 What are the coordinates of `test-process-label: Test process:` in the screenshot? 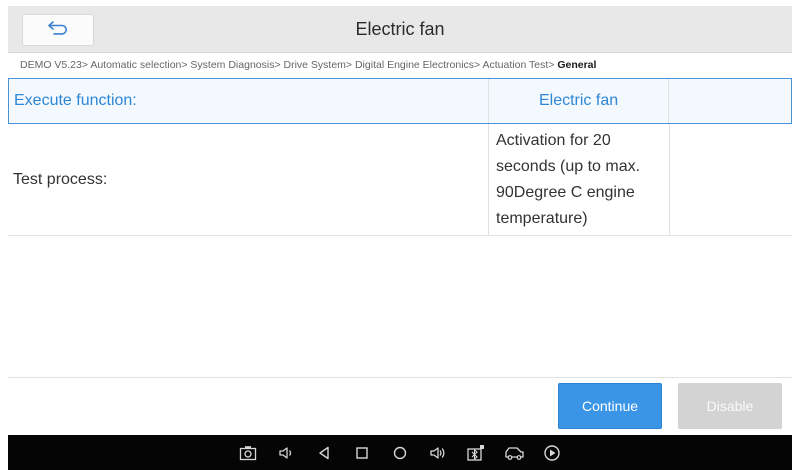 It's located at (60, 179).